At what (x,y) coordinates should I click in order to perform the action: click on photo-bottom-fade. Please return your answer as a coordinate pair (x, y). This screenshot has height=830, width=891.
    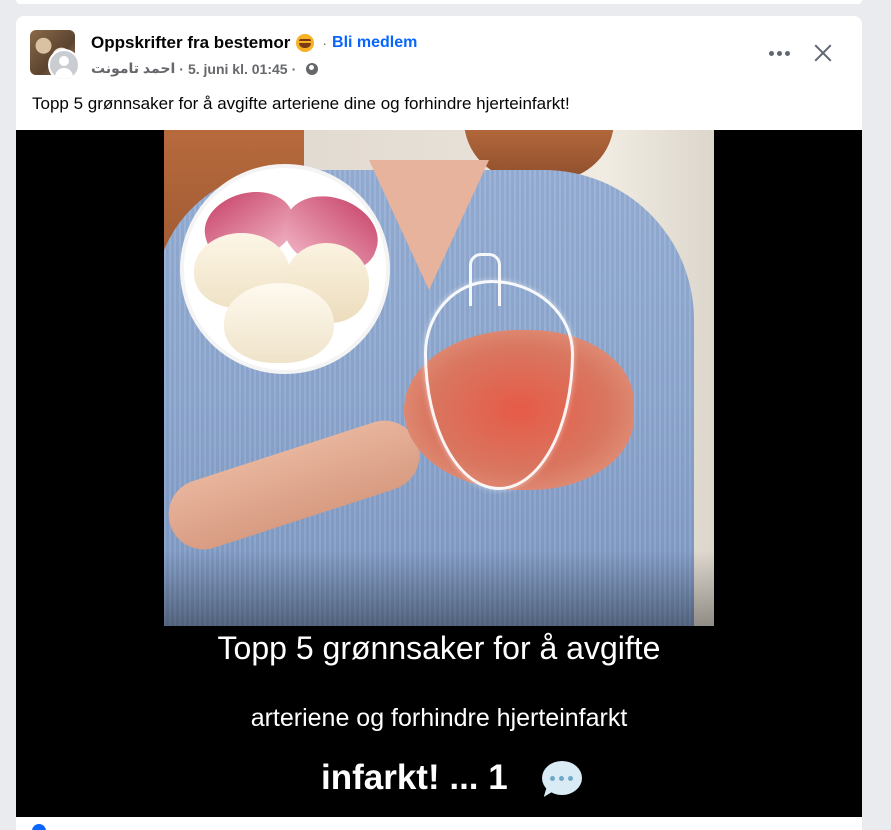
    Looking at the image, I should click on (439, 588).